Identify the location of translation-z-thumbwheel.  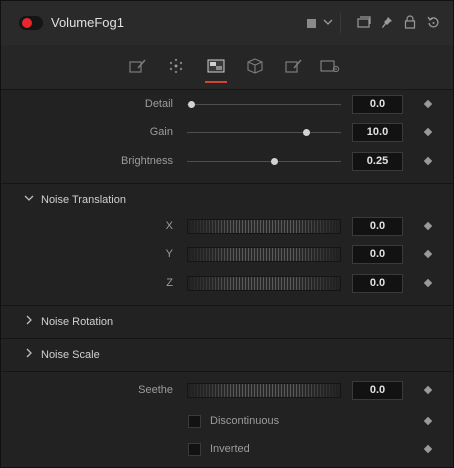
(264, 283).